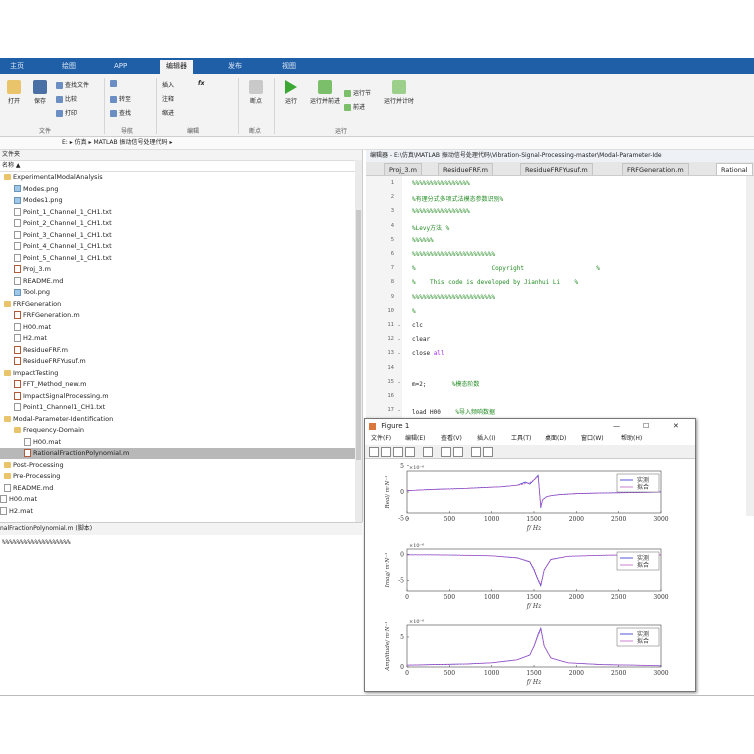  Describe the element at coordinates (476, 452) in the screenshot. I see `hide-plot-tools-icon` at that location.